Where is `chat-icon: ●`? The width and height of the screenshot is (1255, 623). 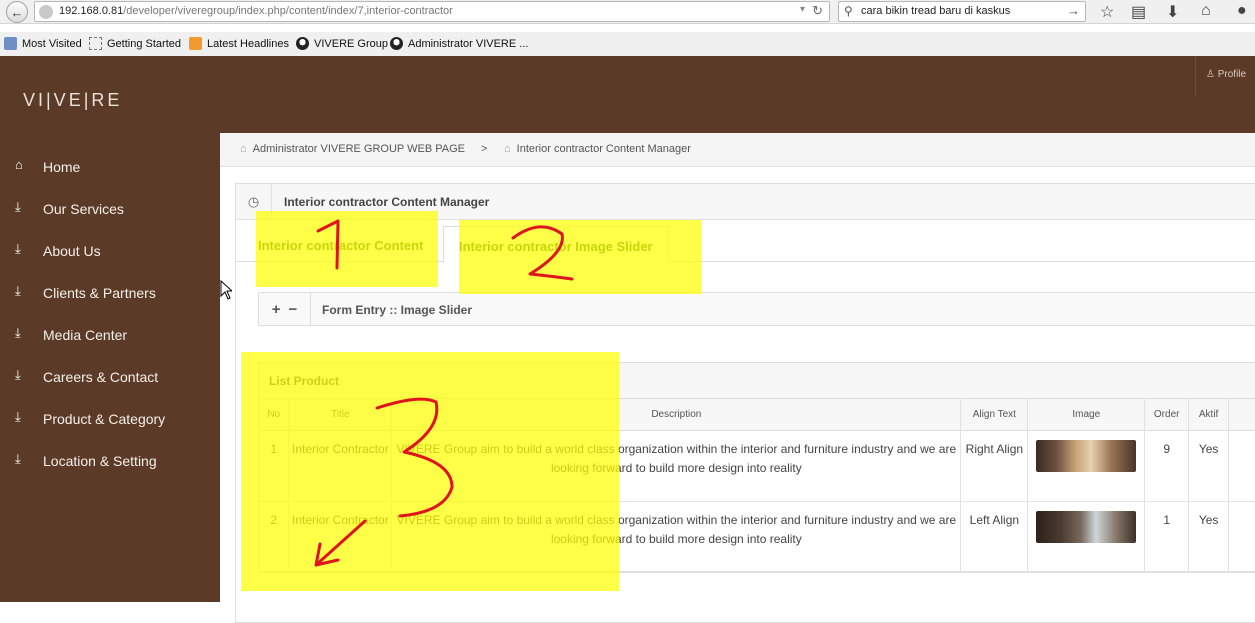
chat-icon: ● is located at coordinates (1242, 11).